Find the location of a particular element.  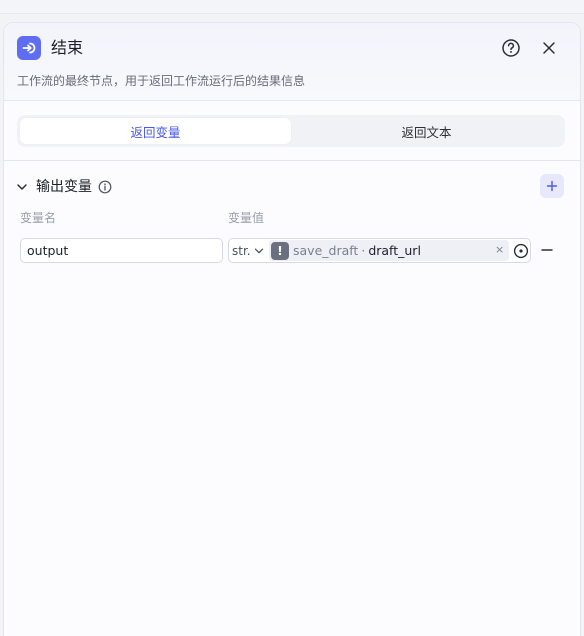

variable-reference-chip: ! save_draft · draft_url is located at coordinates (389, 250).